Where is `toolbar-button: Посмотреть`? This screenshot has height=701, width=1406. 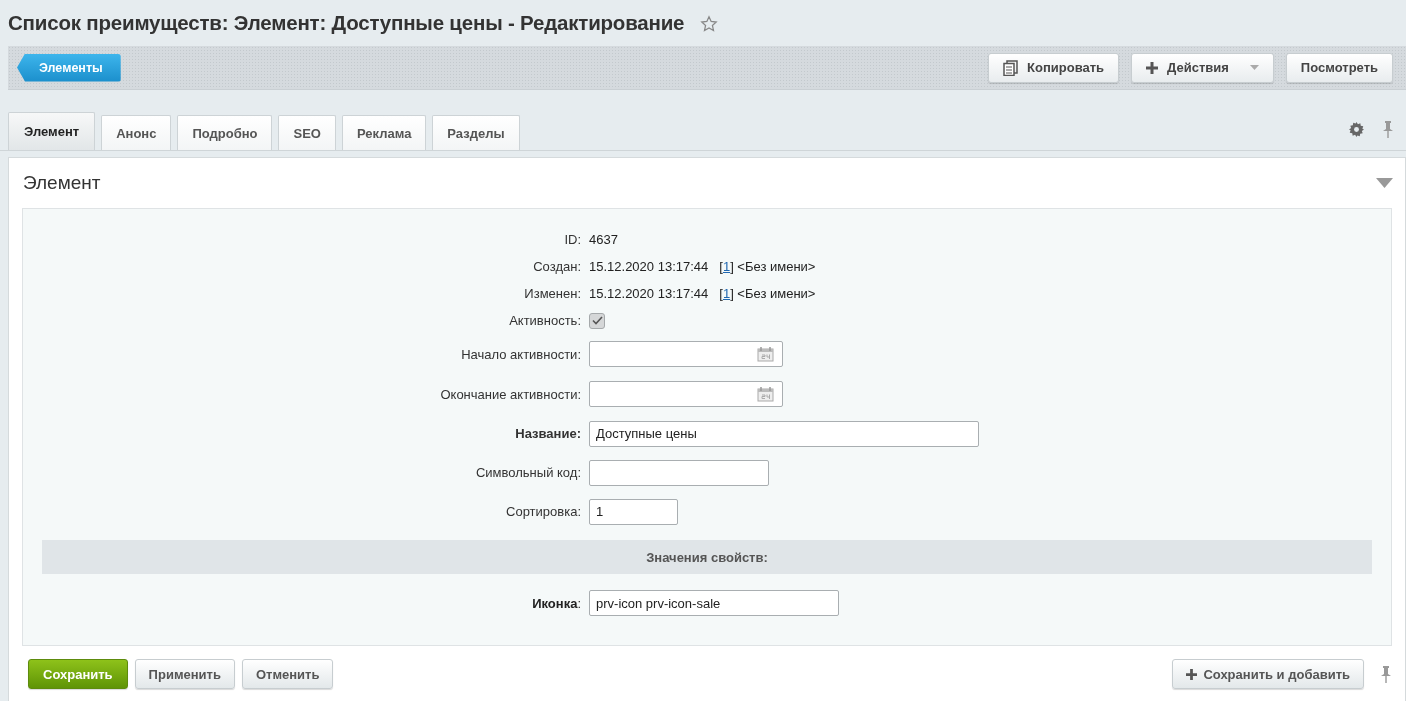 toolbar-button: Посмотреть is located at coordinates (1339, 67).